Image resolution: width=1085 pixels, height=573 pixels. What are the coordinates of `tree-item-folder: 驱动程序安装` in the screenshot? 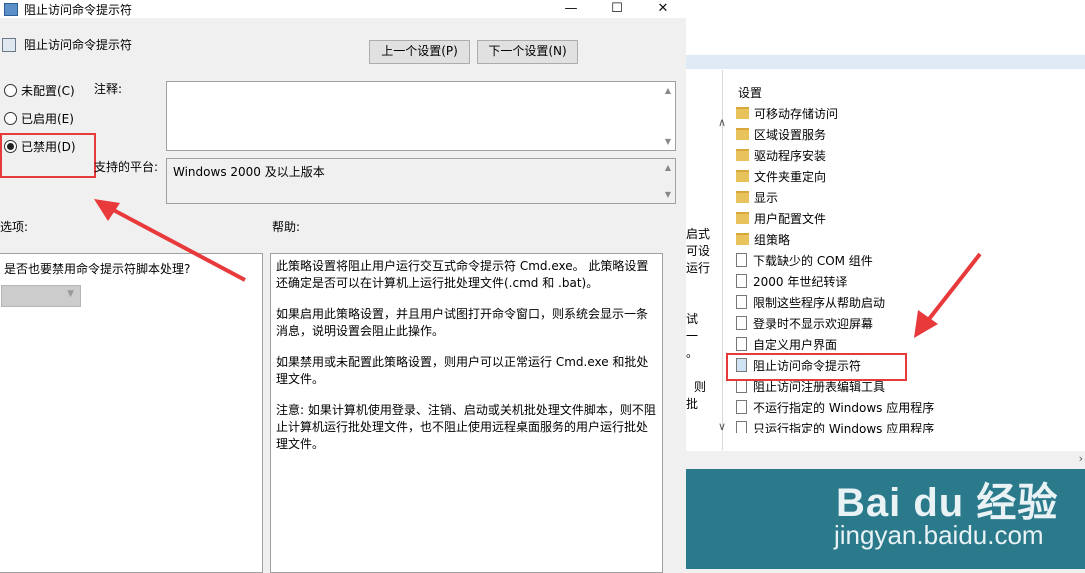 It's located at (781, 156).